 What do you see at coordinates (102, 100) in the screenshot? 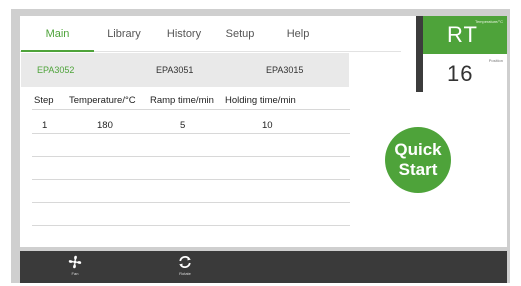
I see `column-header-temperature: Temperature/°C` at bounding box center [102, 100].